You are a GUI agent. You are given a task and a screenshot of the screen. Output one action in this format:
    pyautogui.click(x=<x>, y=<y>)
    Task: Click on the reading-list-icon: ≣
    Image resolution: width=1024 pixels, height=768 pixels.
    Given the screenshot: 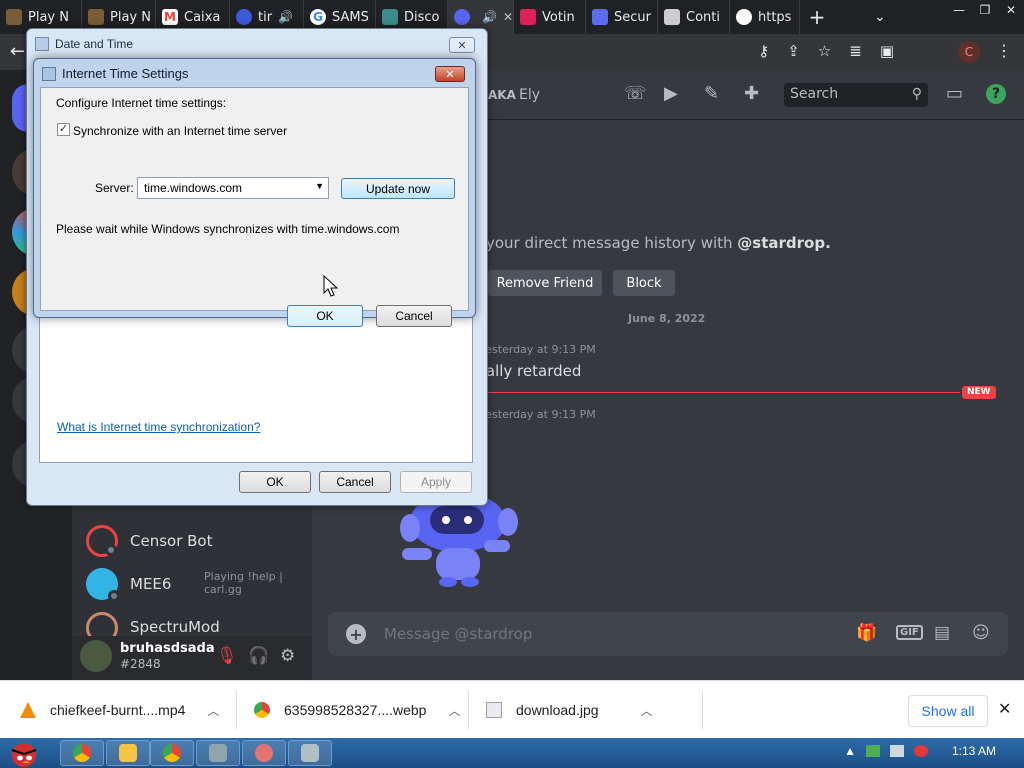 What is the action you would take?
    pyautogui.click(x=855, y=51)
    